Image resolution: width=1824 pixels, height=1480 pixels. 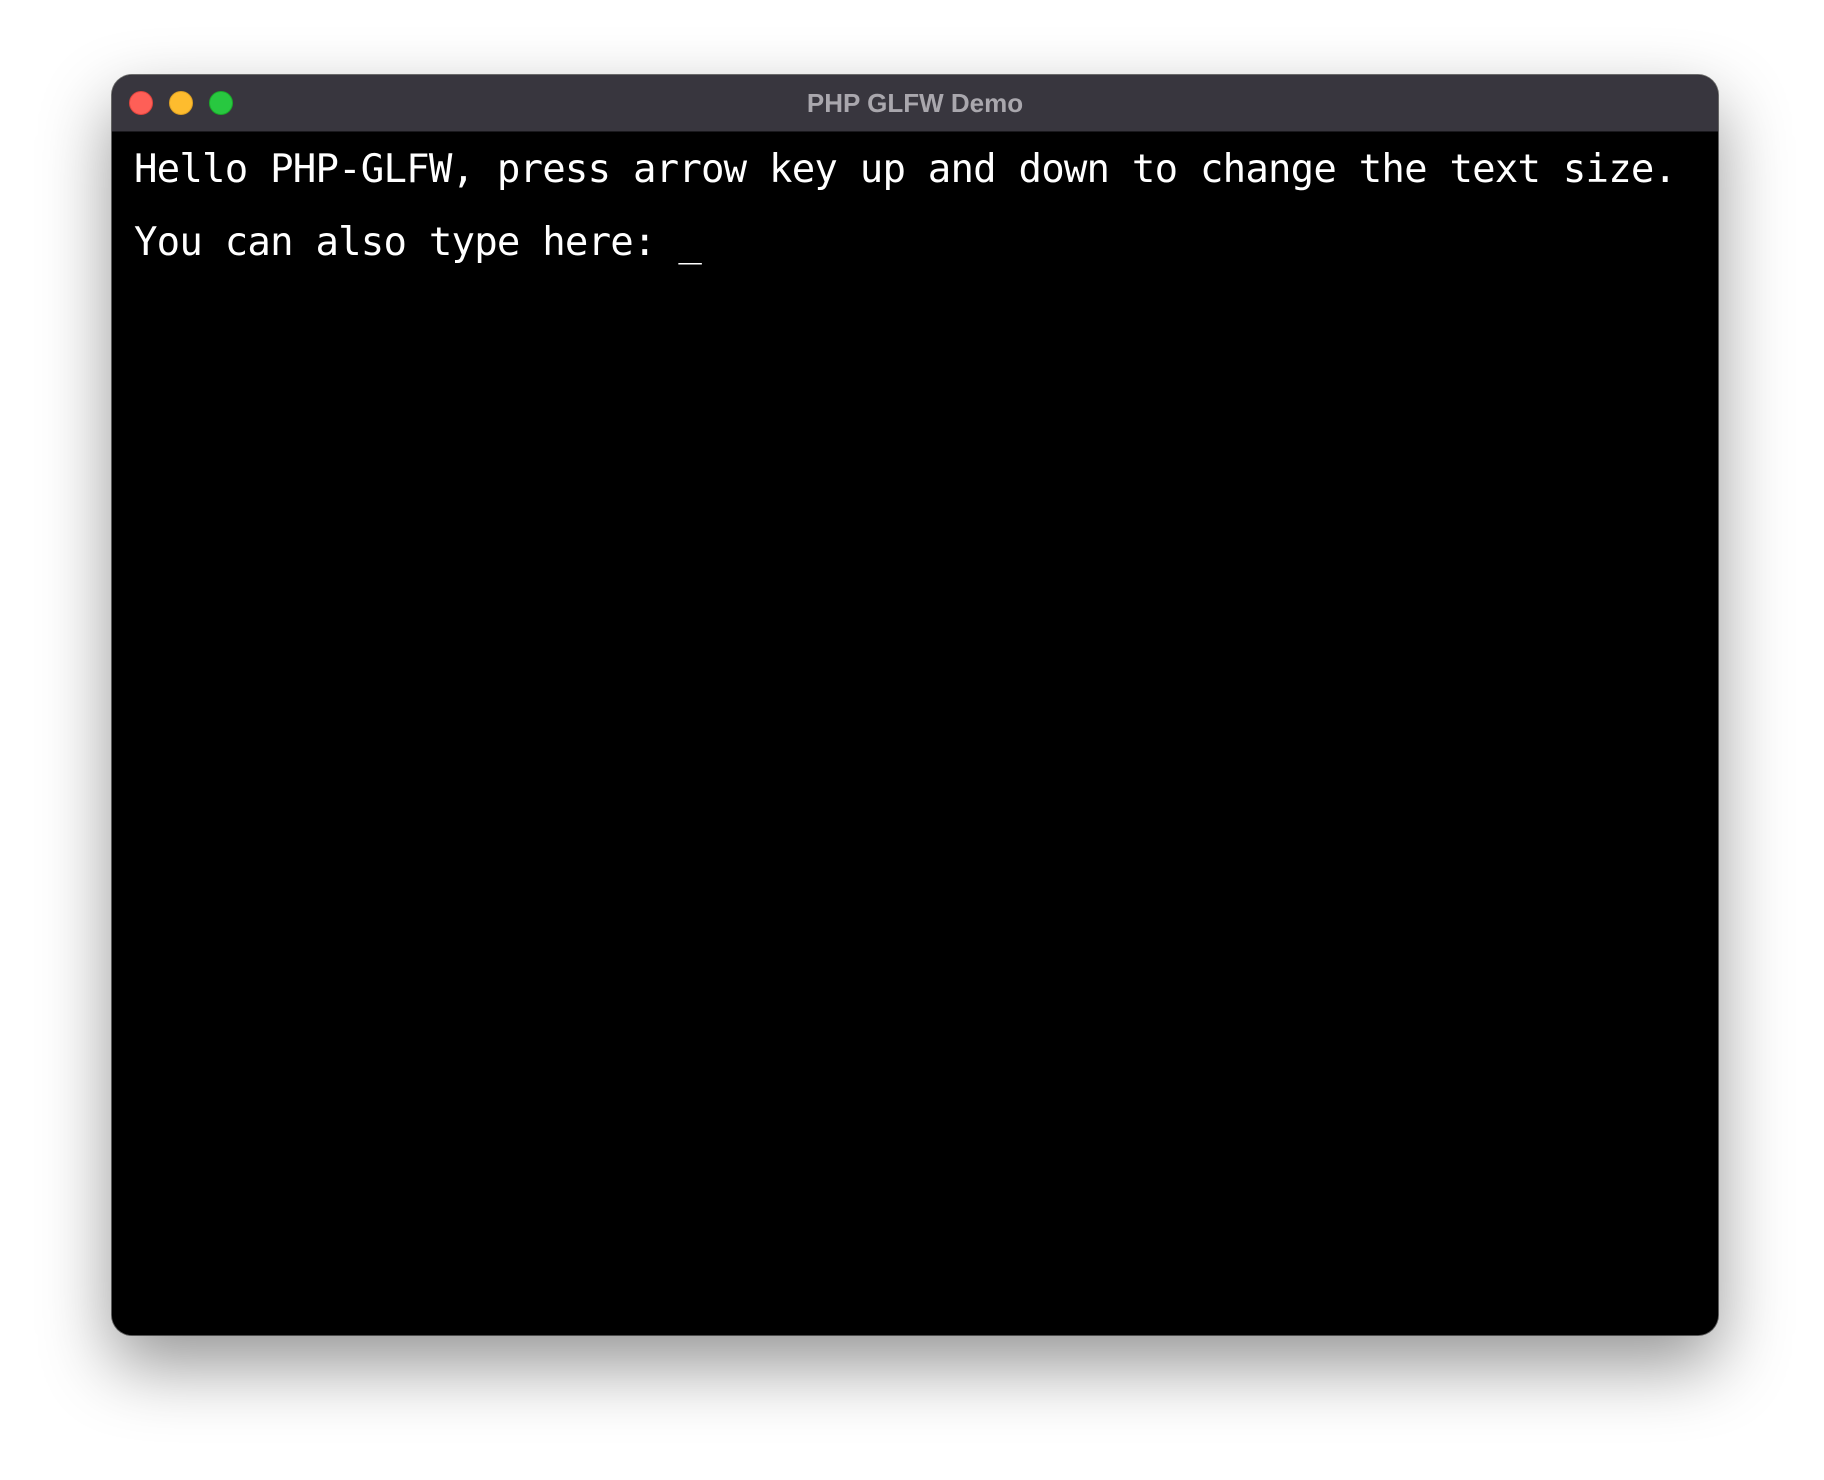 What do you see at coordinates (690, 242) in the screenshot?
I see `text-cursor: _` at bounding box center [690, 242].